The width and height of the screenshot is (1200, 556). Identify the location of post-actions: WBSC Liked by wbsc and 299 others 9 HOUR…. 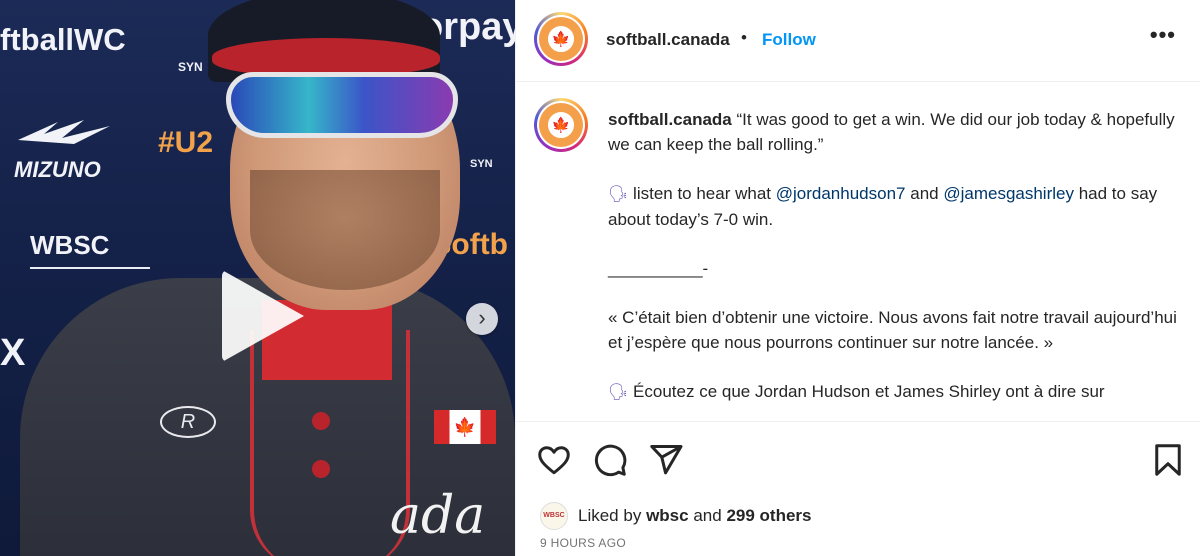
(858, 488).